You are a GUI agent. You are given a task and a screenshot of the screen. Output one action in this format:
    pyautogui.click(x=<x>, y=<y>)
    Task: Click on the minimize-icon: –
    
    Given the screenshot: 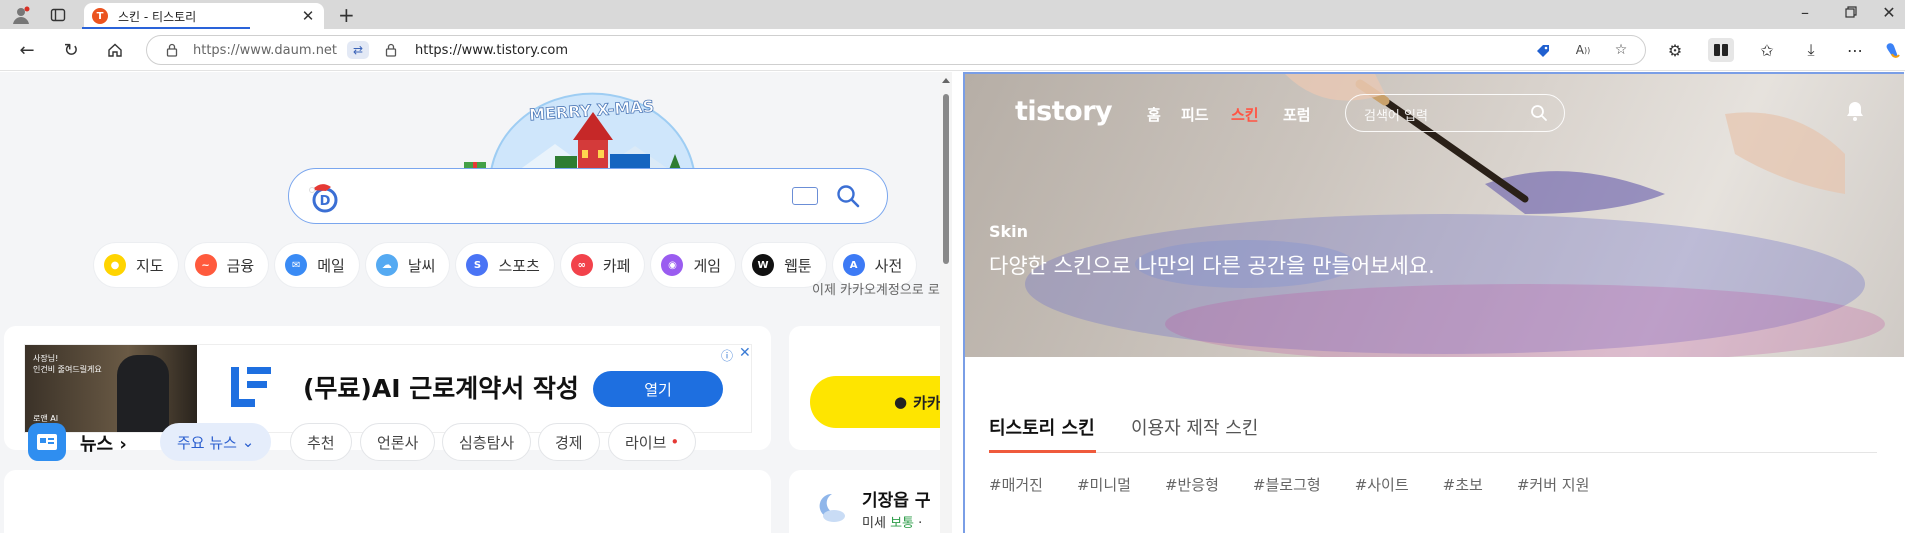 What is the action you would take?
    pyautogui.click(x=1805, y=12)
    